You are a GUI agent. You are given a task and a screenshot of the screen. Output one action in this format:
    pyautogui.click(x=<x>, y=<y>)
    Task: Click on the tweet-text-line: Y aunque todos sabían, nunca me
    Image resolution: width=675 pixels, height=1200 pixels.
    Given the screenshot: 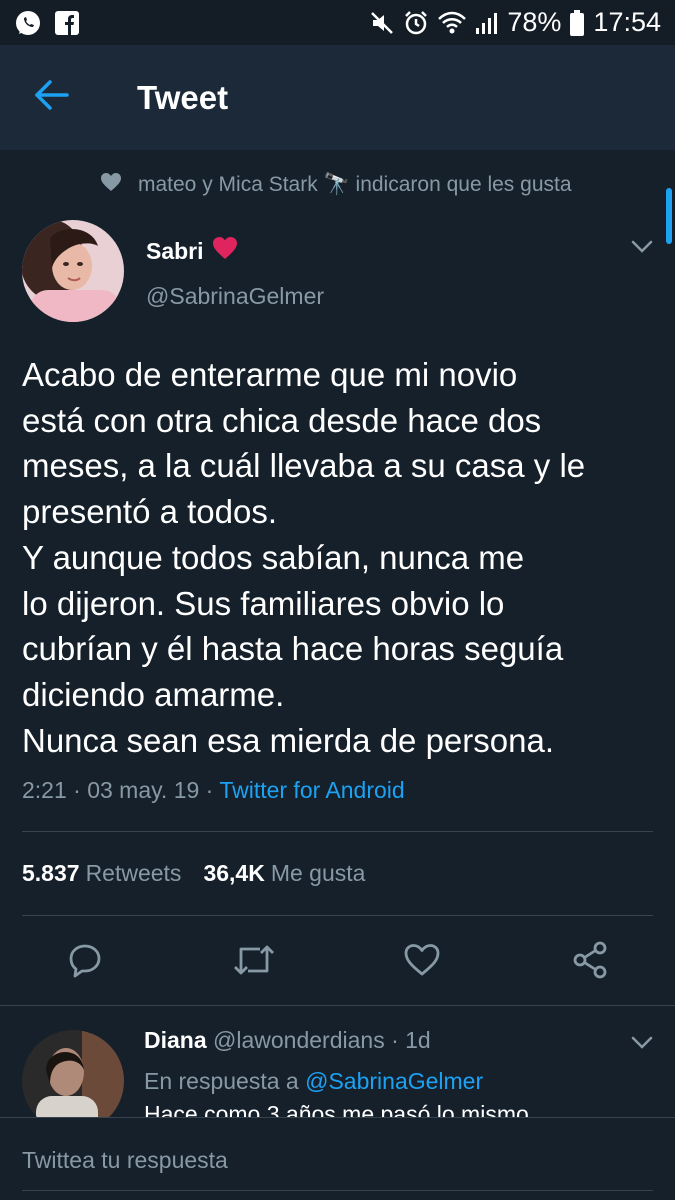 What is the action you would take?
    pyautogui.click(x=273, y=557)
    